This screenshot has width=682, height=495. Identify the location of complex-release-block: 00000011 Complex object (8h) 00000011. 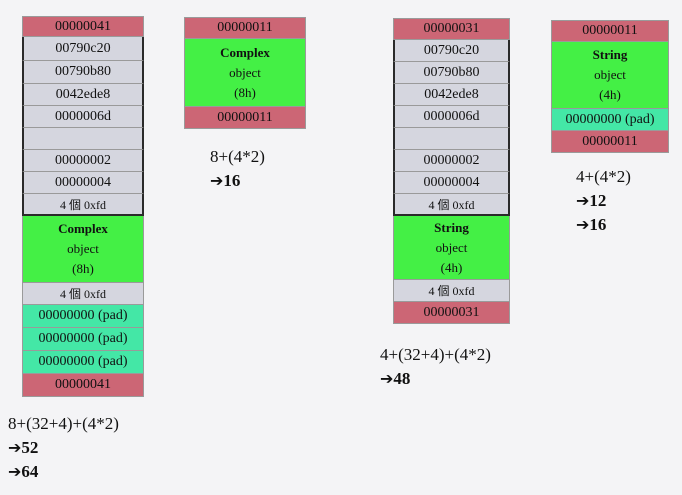
(245, 73).